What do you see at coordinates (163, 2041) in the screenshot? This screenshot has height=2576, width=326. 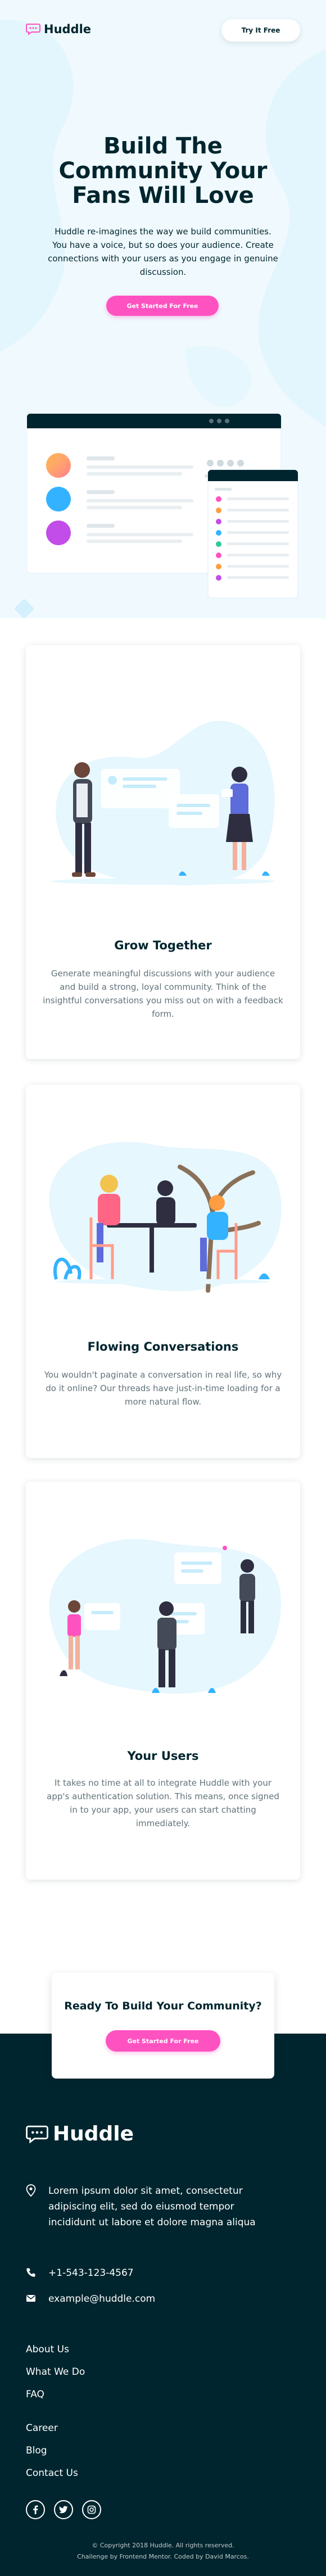 I see `cta-get-started-button: Get Started For Free` at bounding box center [163, 2041].